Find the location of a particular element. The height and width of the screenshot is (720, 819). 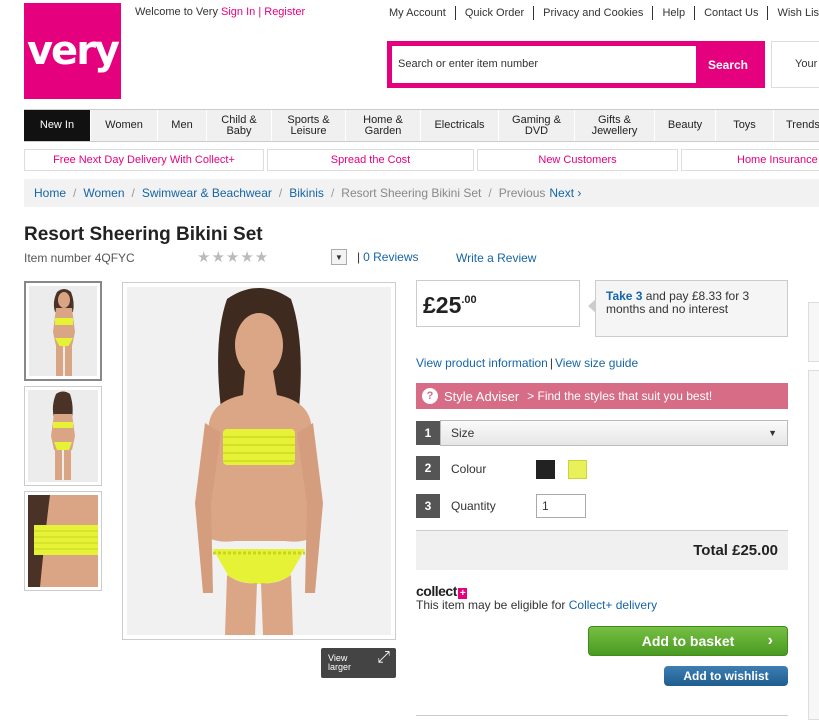

style-adviser-subtitle: > Find the styles that suit you best! is located at coordinates (620, 396).